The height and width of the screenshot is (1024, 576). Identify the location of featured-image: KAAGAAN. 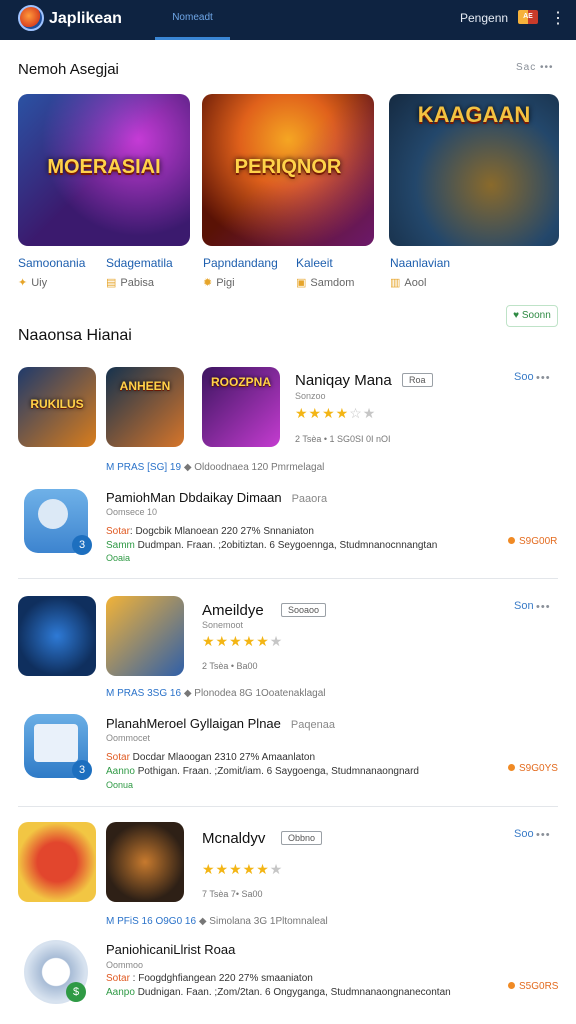
(474, 170).